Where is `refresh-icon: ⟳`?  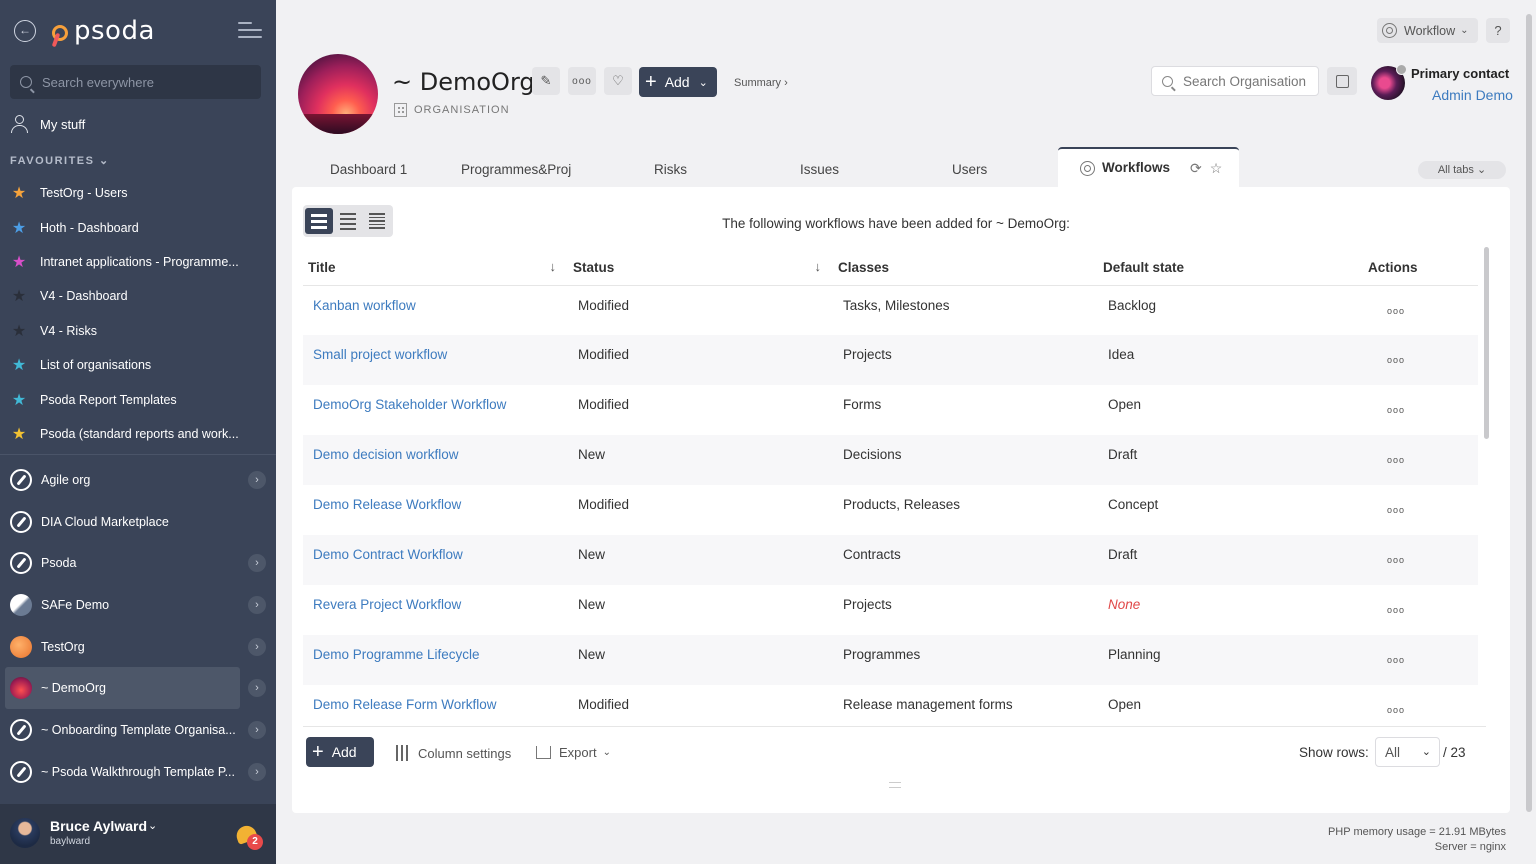 refresh-icon: ⟳ is located at coordinates (1196, 168).